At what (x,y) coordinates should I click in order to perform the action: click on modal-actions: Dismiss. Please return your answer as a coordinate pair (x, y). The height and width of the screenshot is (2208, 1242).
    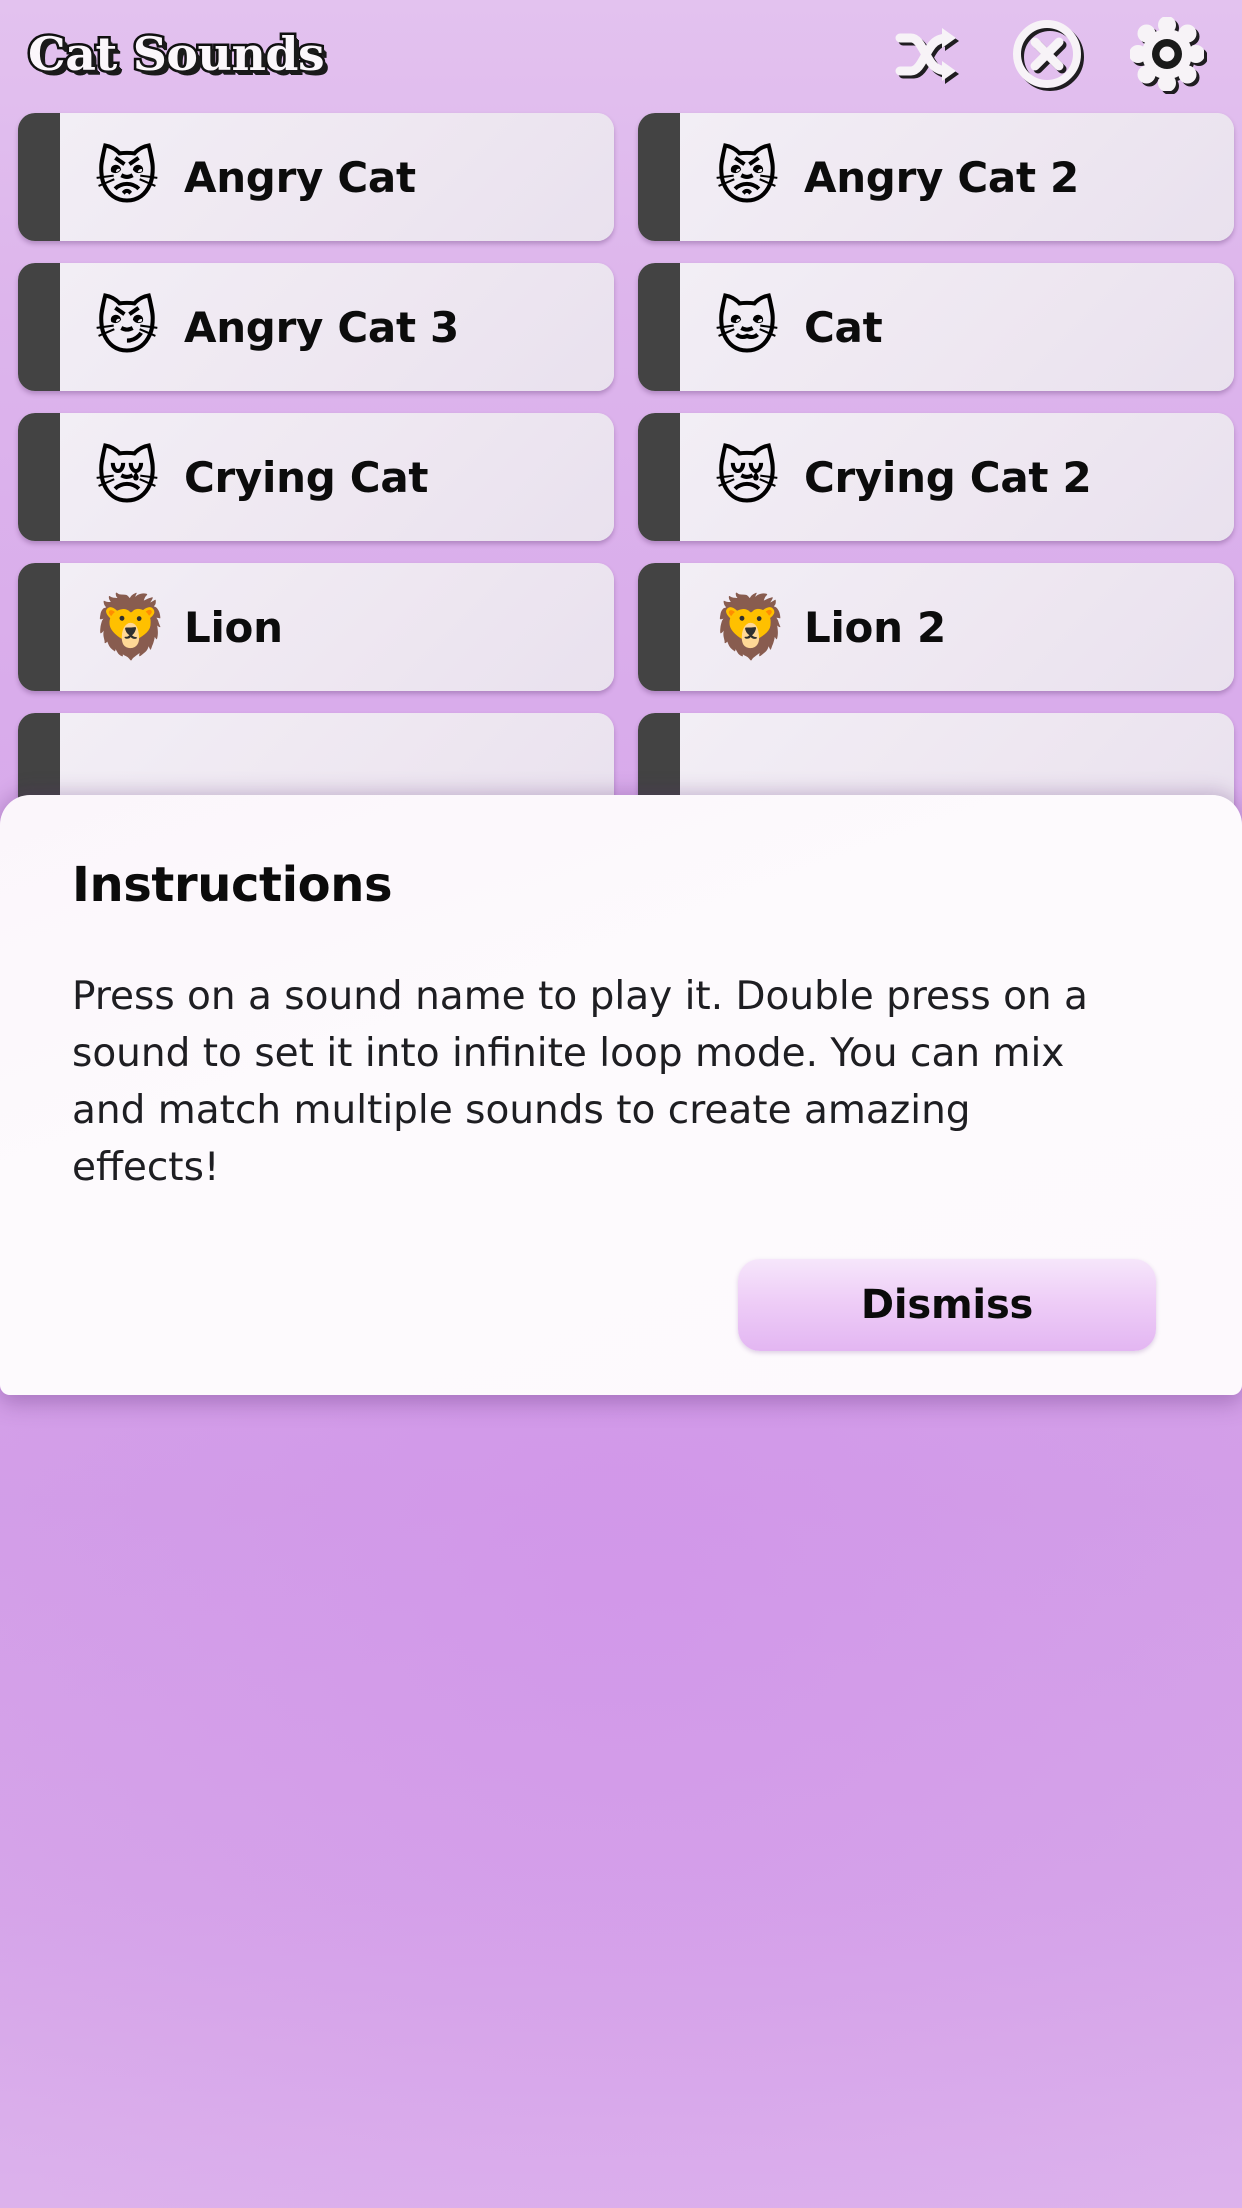
    Looking at the image, I should click on (621, 1304).